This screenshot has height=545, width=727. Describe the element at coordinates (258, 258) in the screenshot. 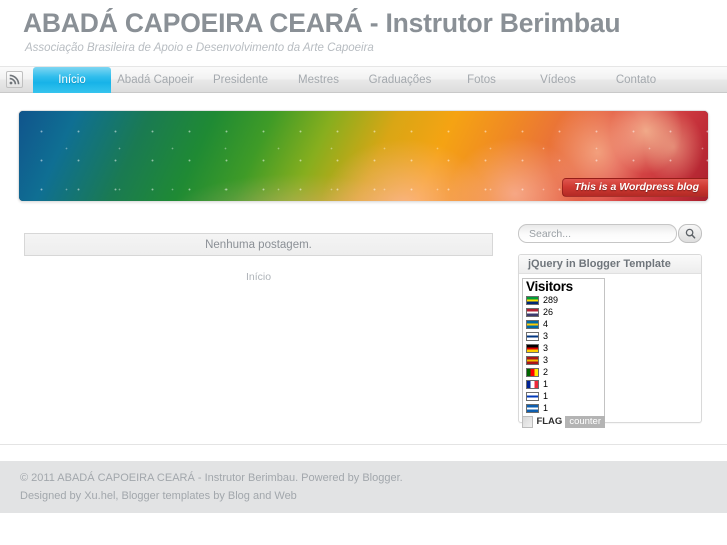

I see `main-column: Nenhuma postagem. Início` at that location.